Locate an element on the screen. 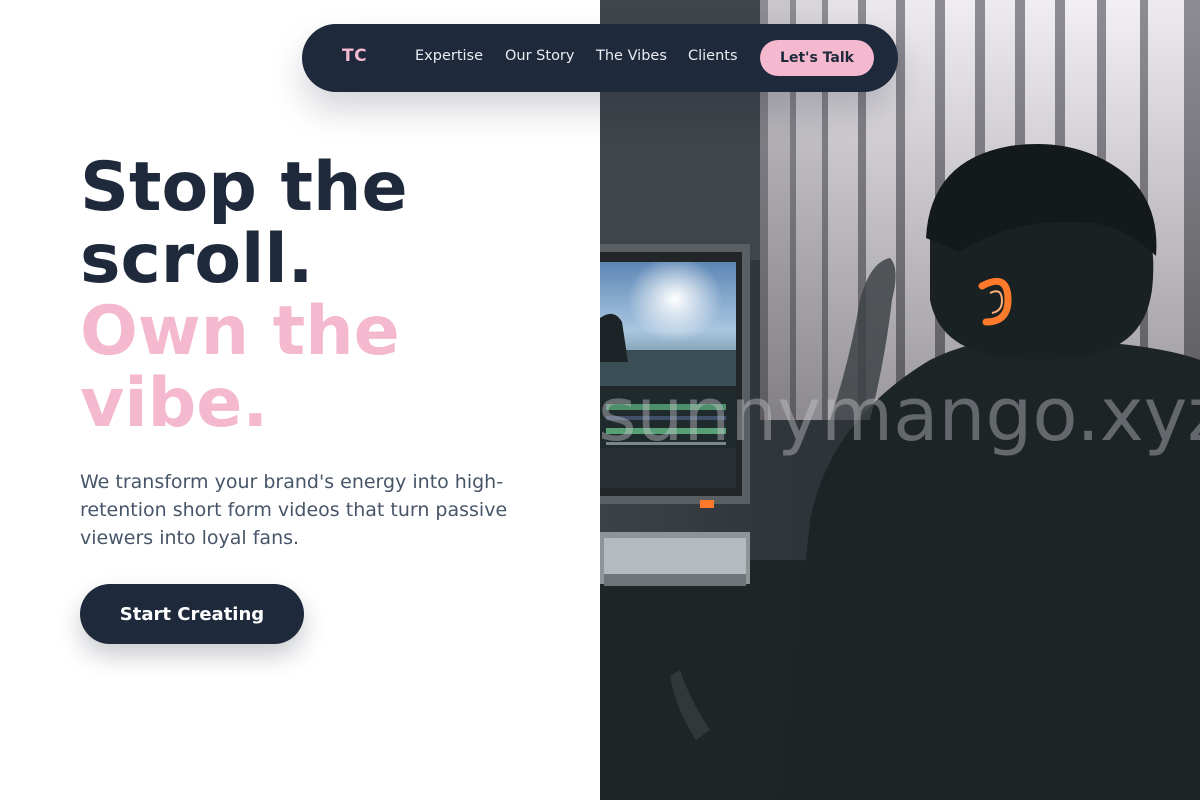 The image size is (1200, 800). headline-line-1: Stop the is located at coordinates (244, 187).